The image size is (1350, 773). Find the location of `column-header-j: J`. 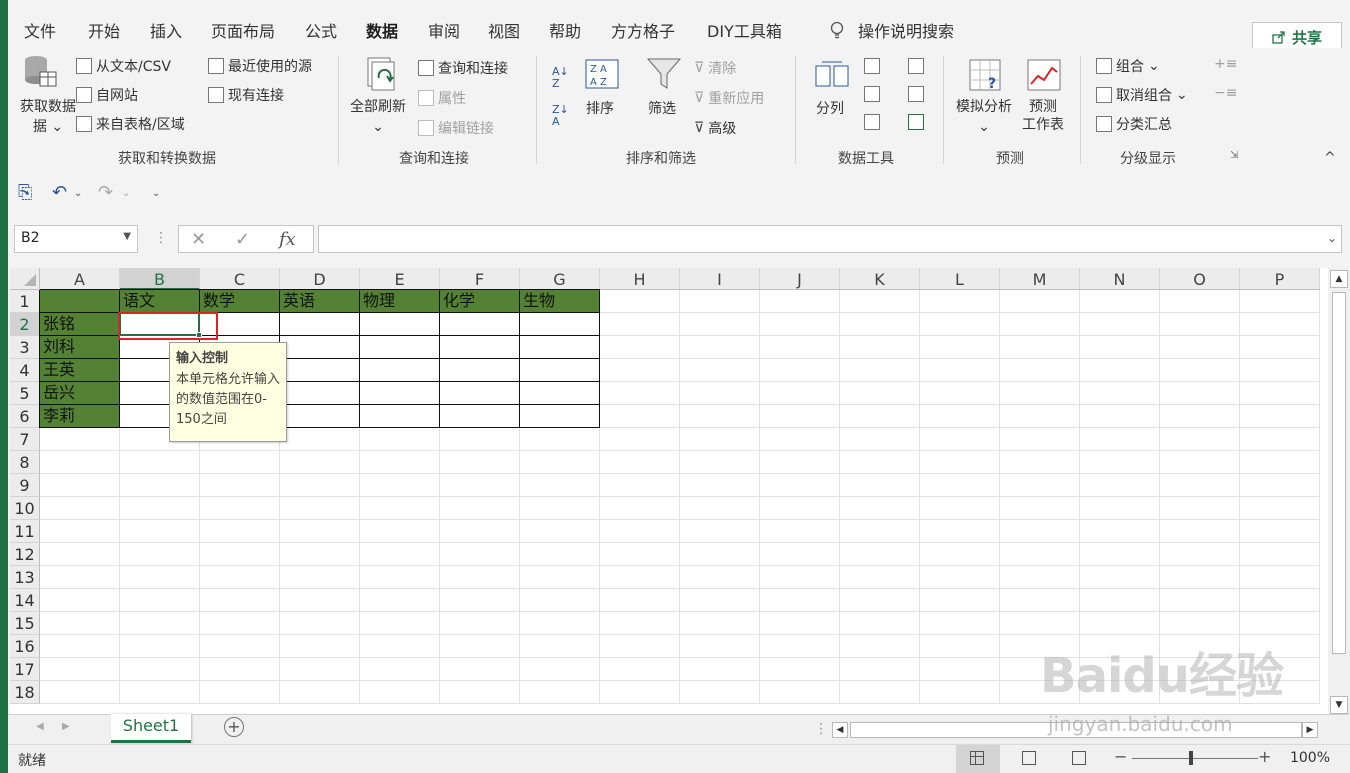

column-header-j: J is located at coordinates (800, 279).